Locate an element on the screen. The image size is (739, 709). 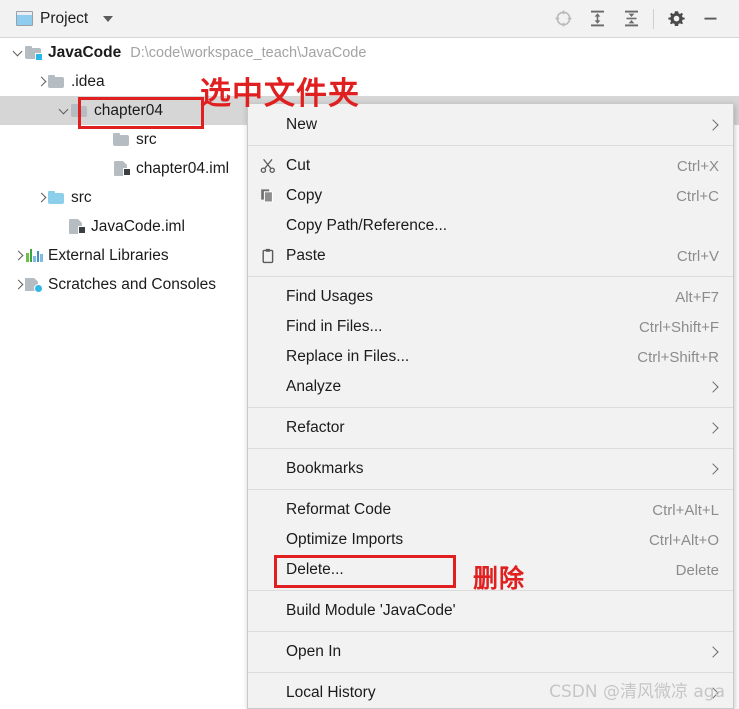
menu-item-label: Cut is located at coordinates (298, 165).